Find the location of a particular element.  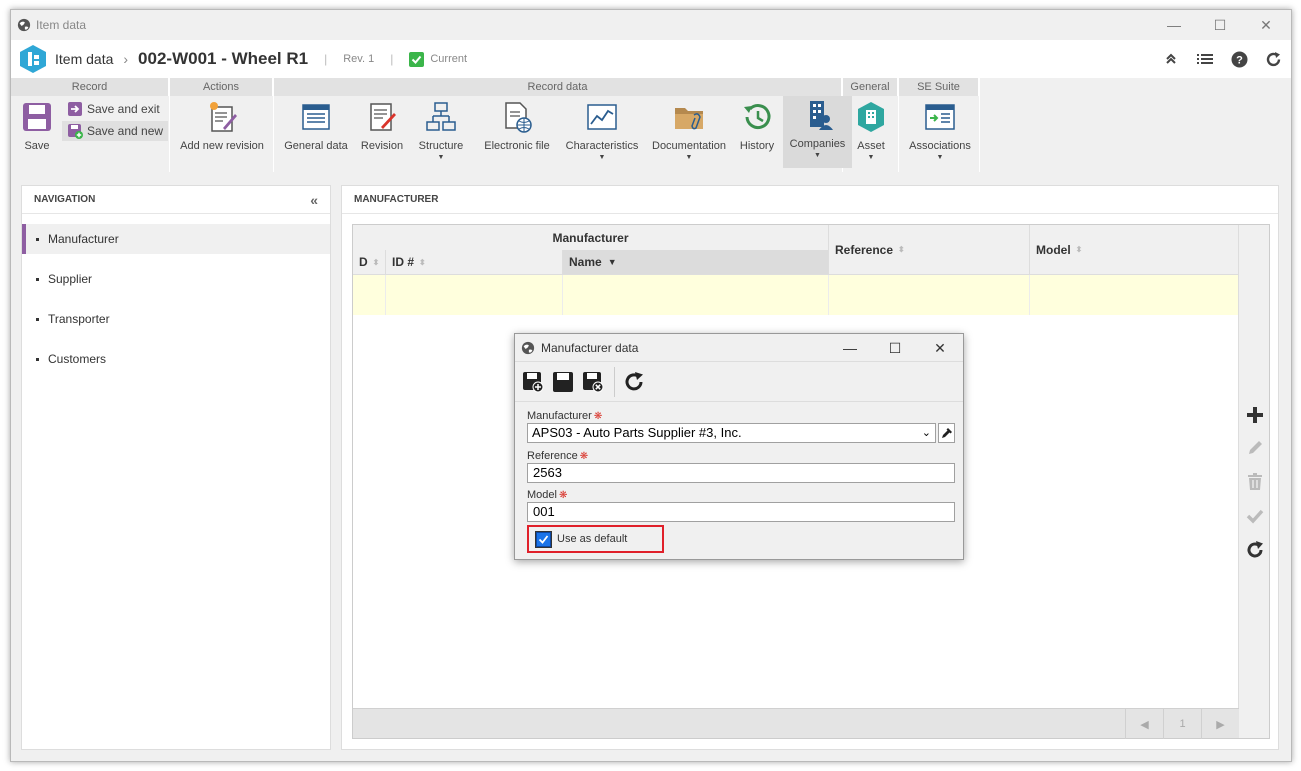

column-model-label: Model is located at coordinates (1053, 249).